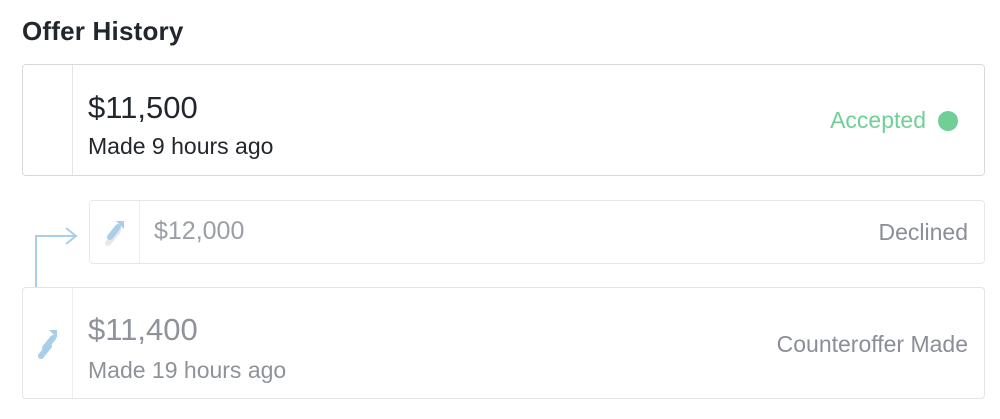 The width and height of the screenshot is (1000, 419). I want to click on status-label: Declined, so click(923, 232).